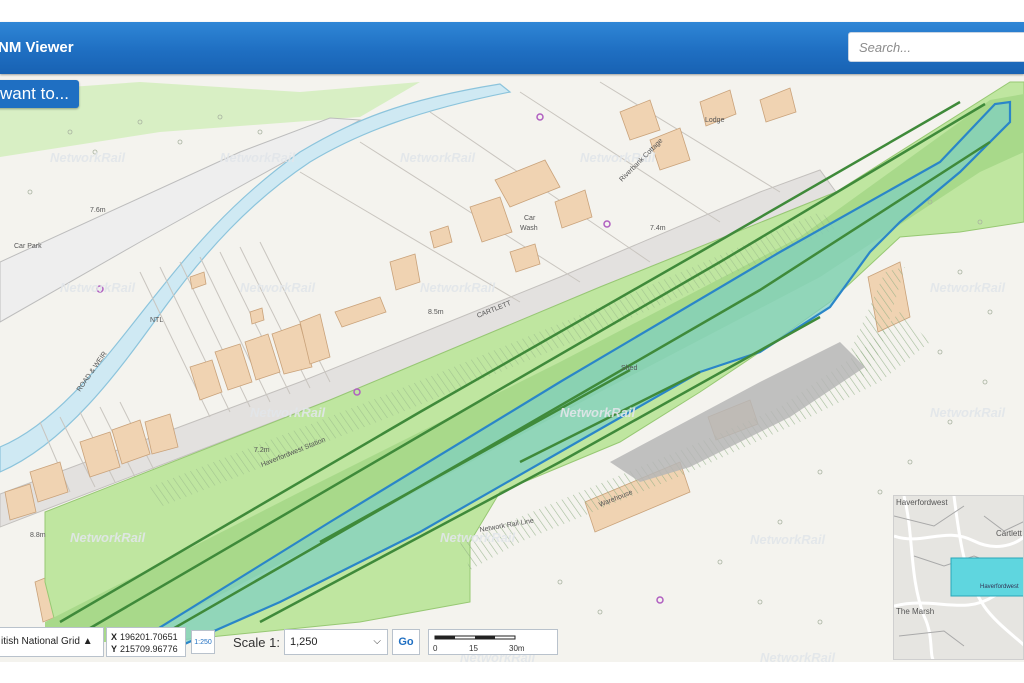 This screenshot has width=1024, height=683. Describe the element at coordinates (435, 648) in the screenshot. I see `scalebar-tick: 0` at that location.